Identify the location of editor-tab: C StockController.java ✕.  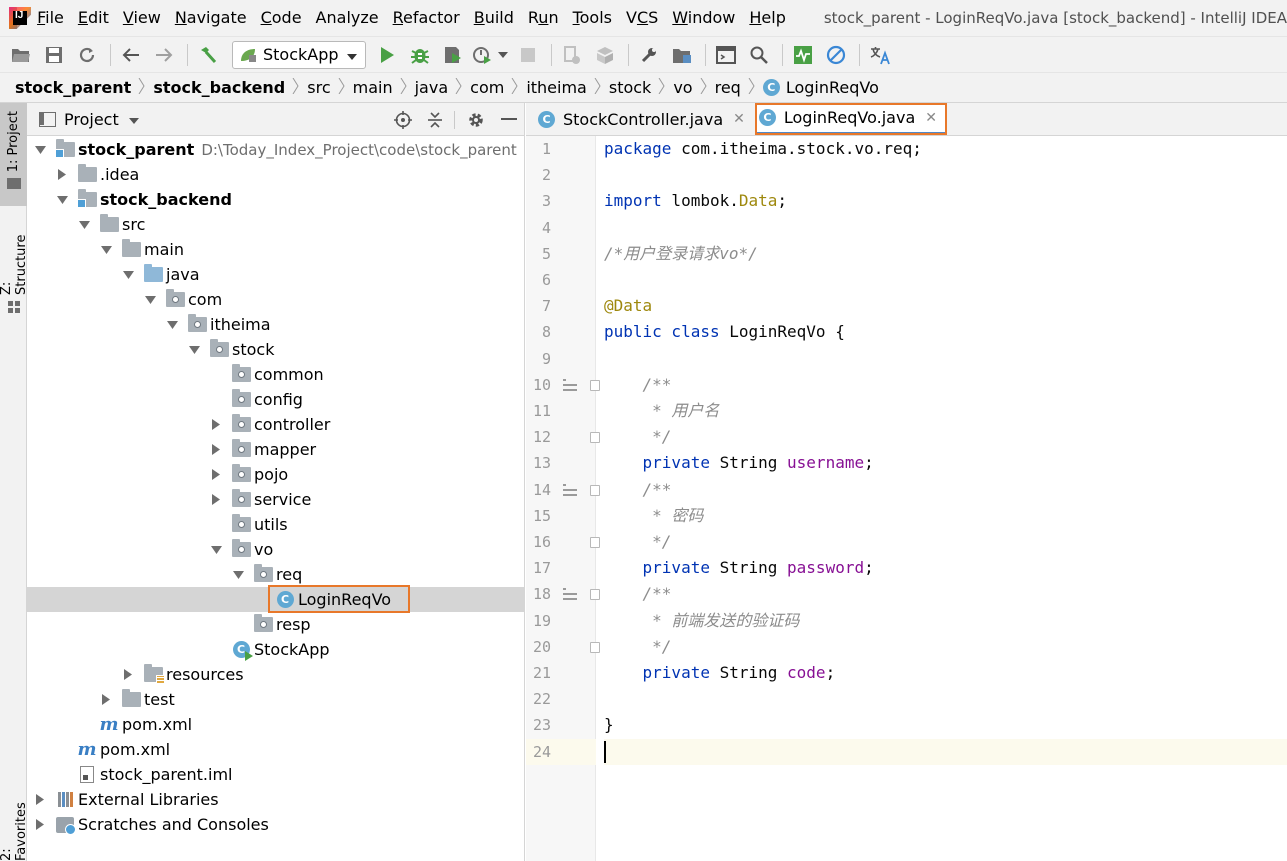
(644, 119).